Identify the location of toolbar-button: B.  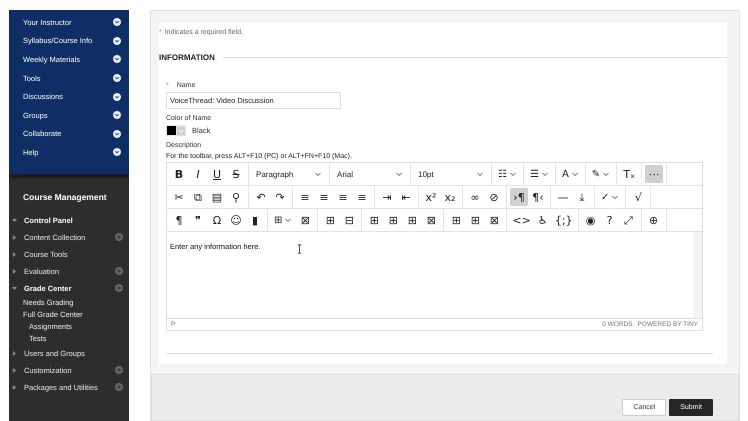
(179, 174).